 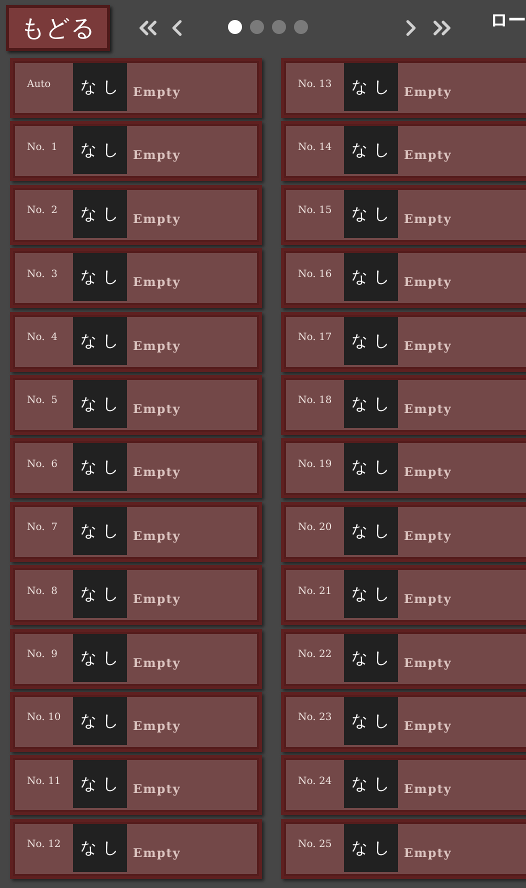 I want to click on save-slot: No. 24 なし Empty, so click(x=403, y=785).